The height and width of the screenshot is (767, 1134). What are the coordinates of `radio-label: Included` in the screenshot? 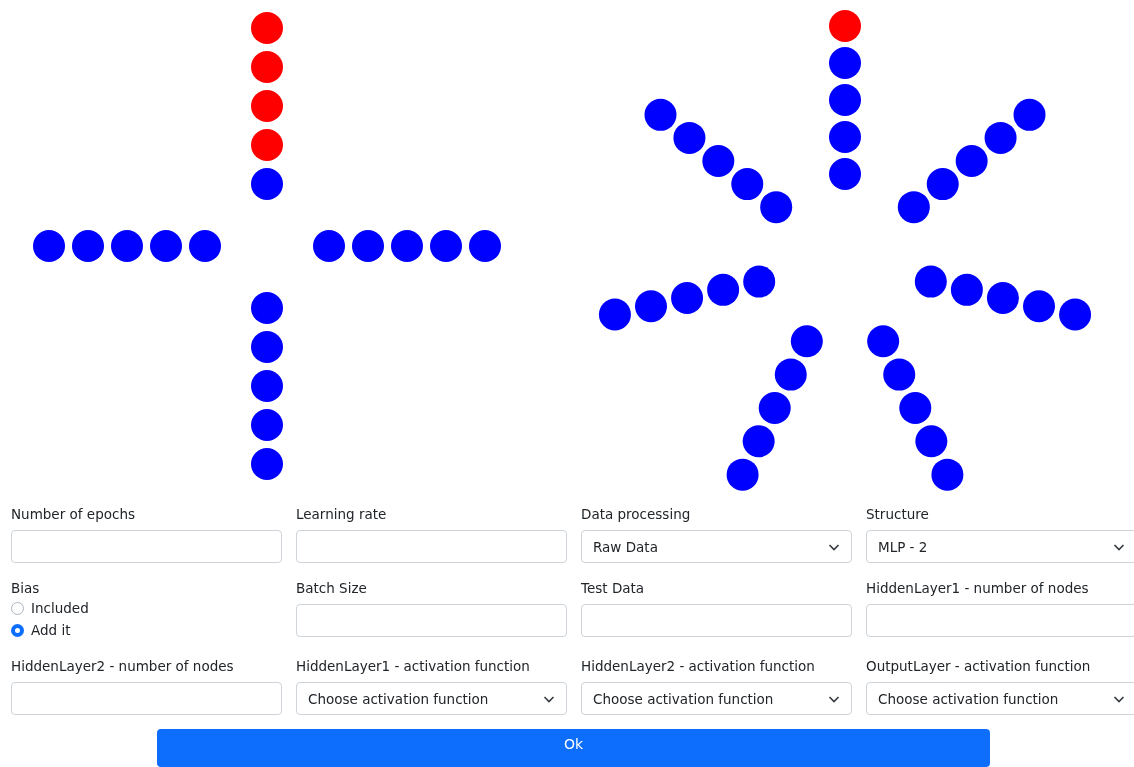 It's located at (60, 608).